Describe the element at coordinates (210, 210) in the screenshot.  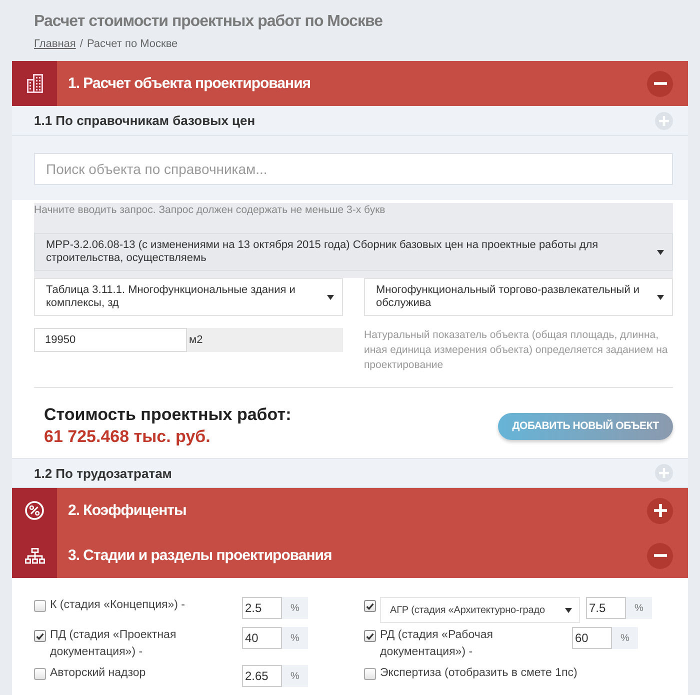
I see `hint-text: Начните вводить запрос. Запрос должен содержать не меньше 3-х букв` at that location.